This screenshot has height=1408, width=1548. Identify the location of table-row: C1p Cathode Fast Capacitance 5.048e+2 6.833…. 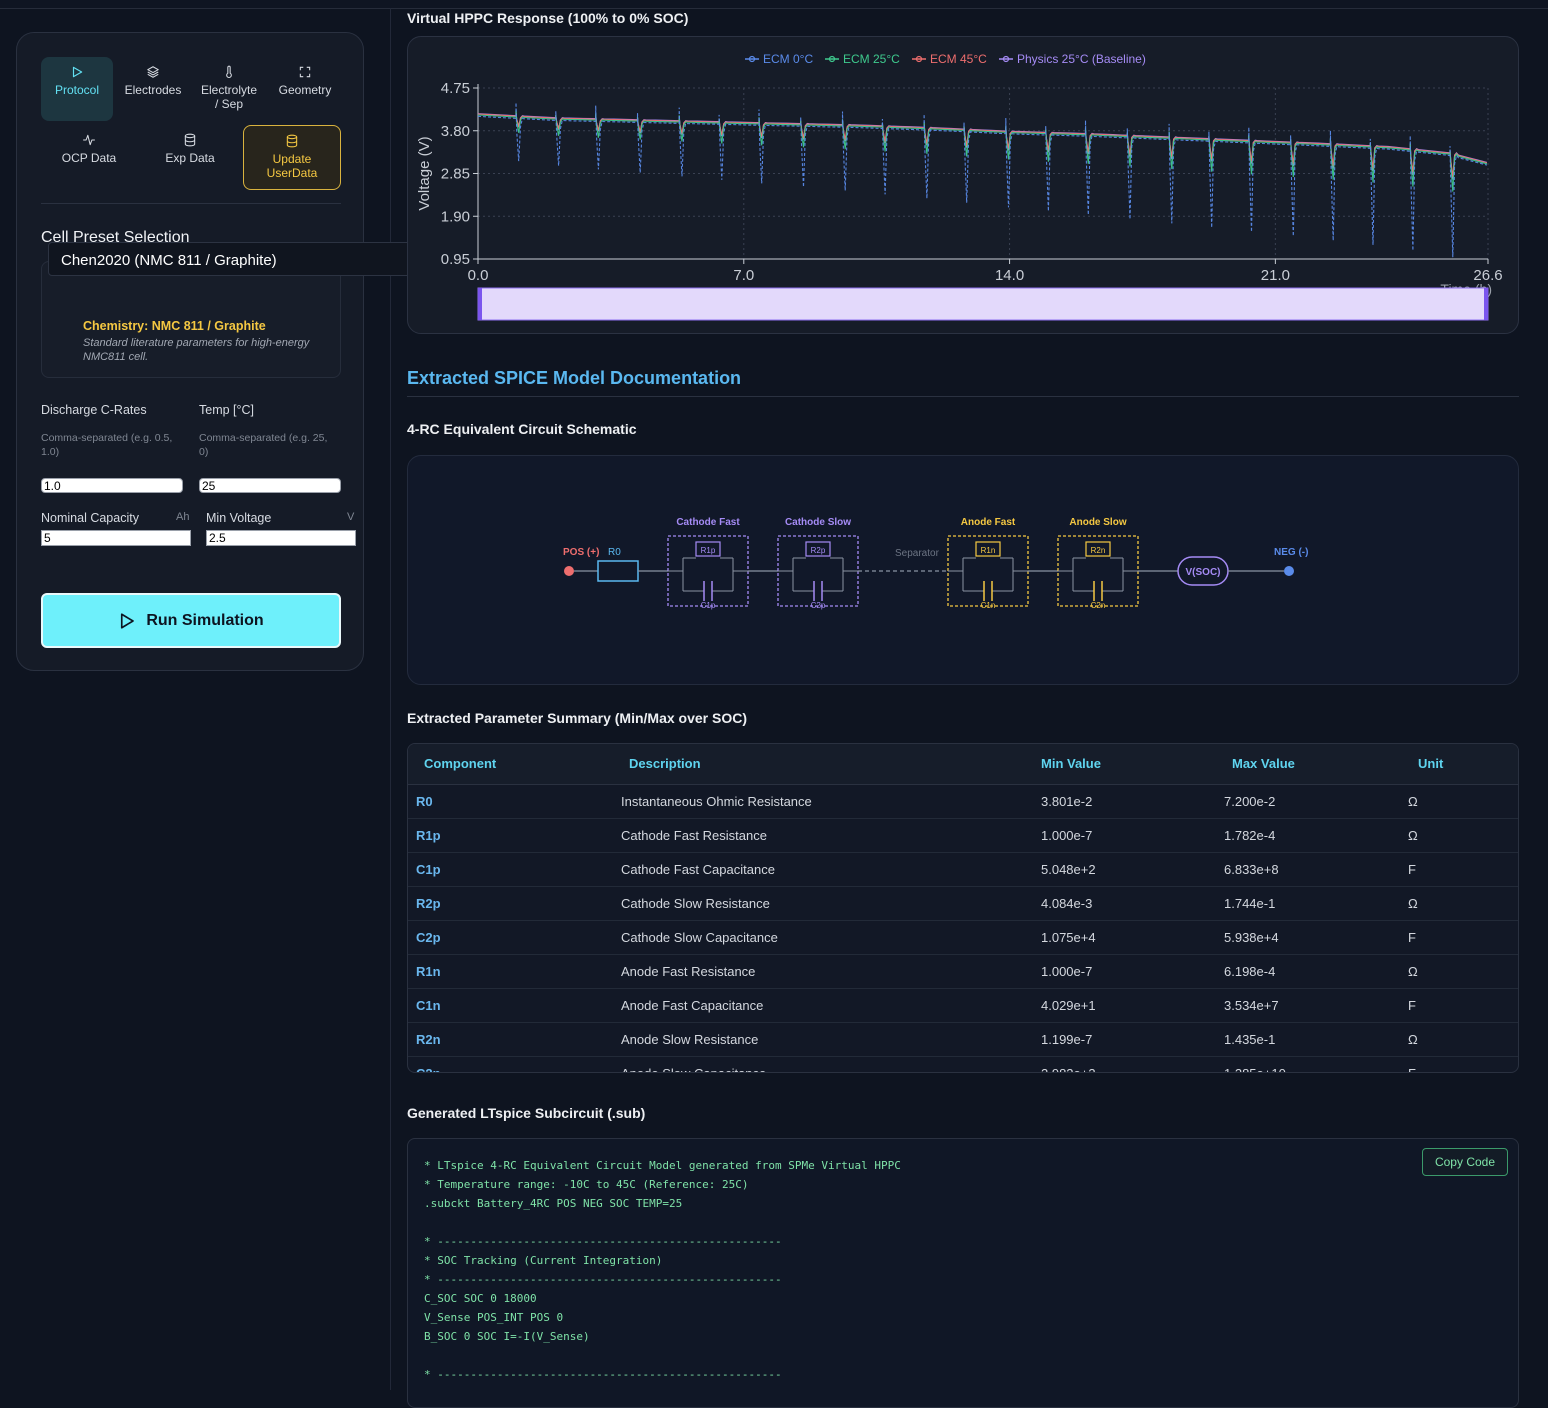
(963, 869).